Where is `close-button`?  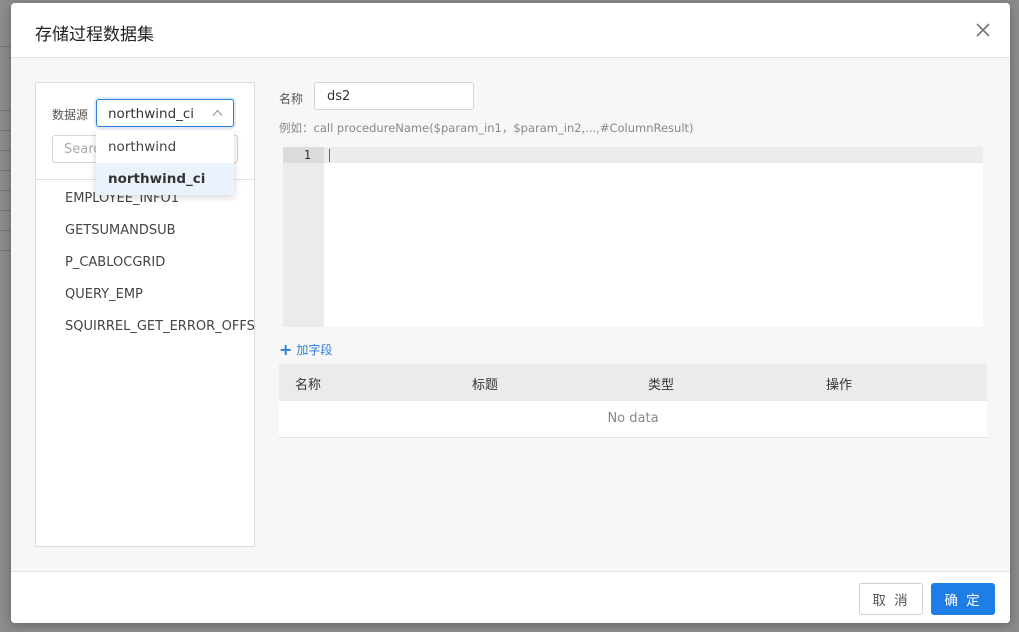
close-button is located at coordinates (983, 30).